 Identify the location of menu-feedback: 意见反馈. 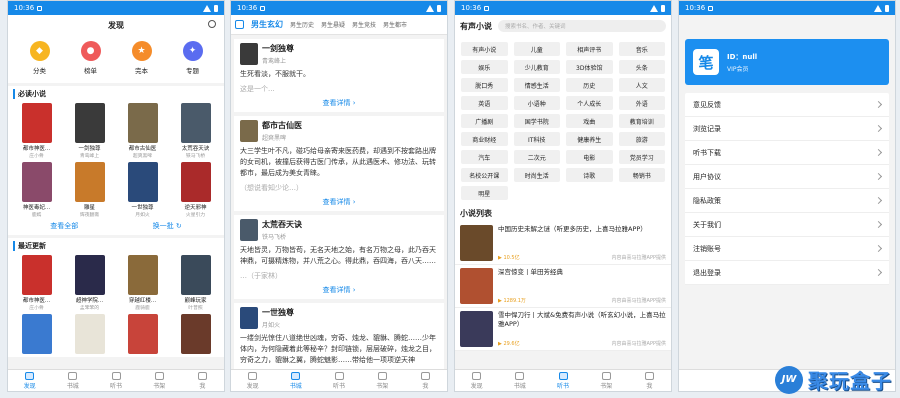
(787, 105).